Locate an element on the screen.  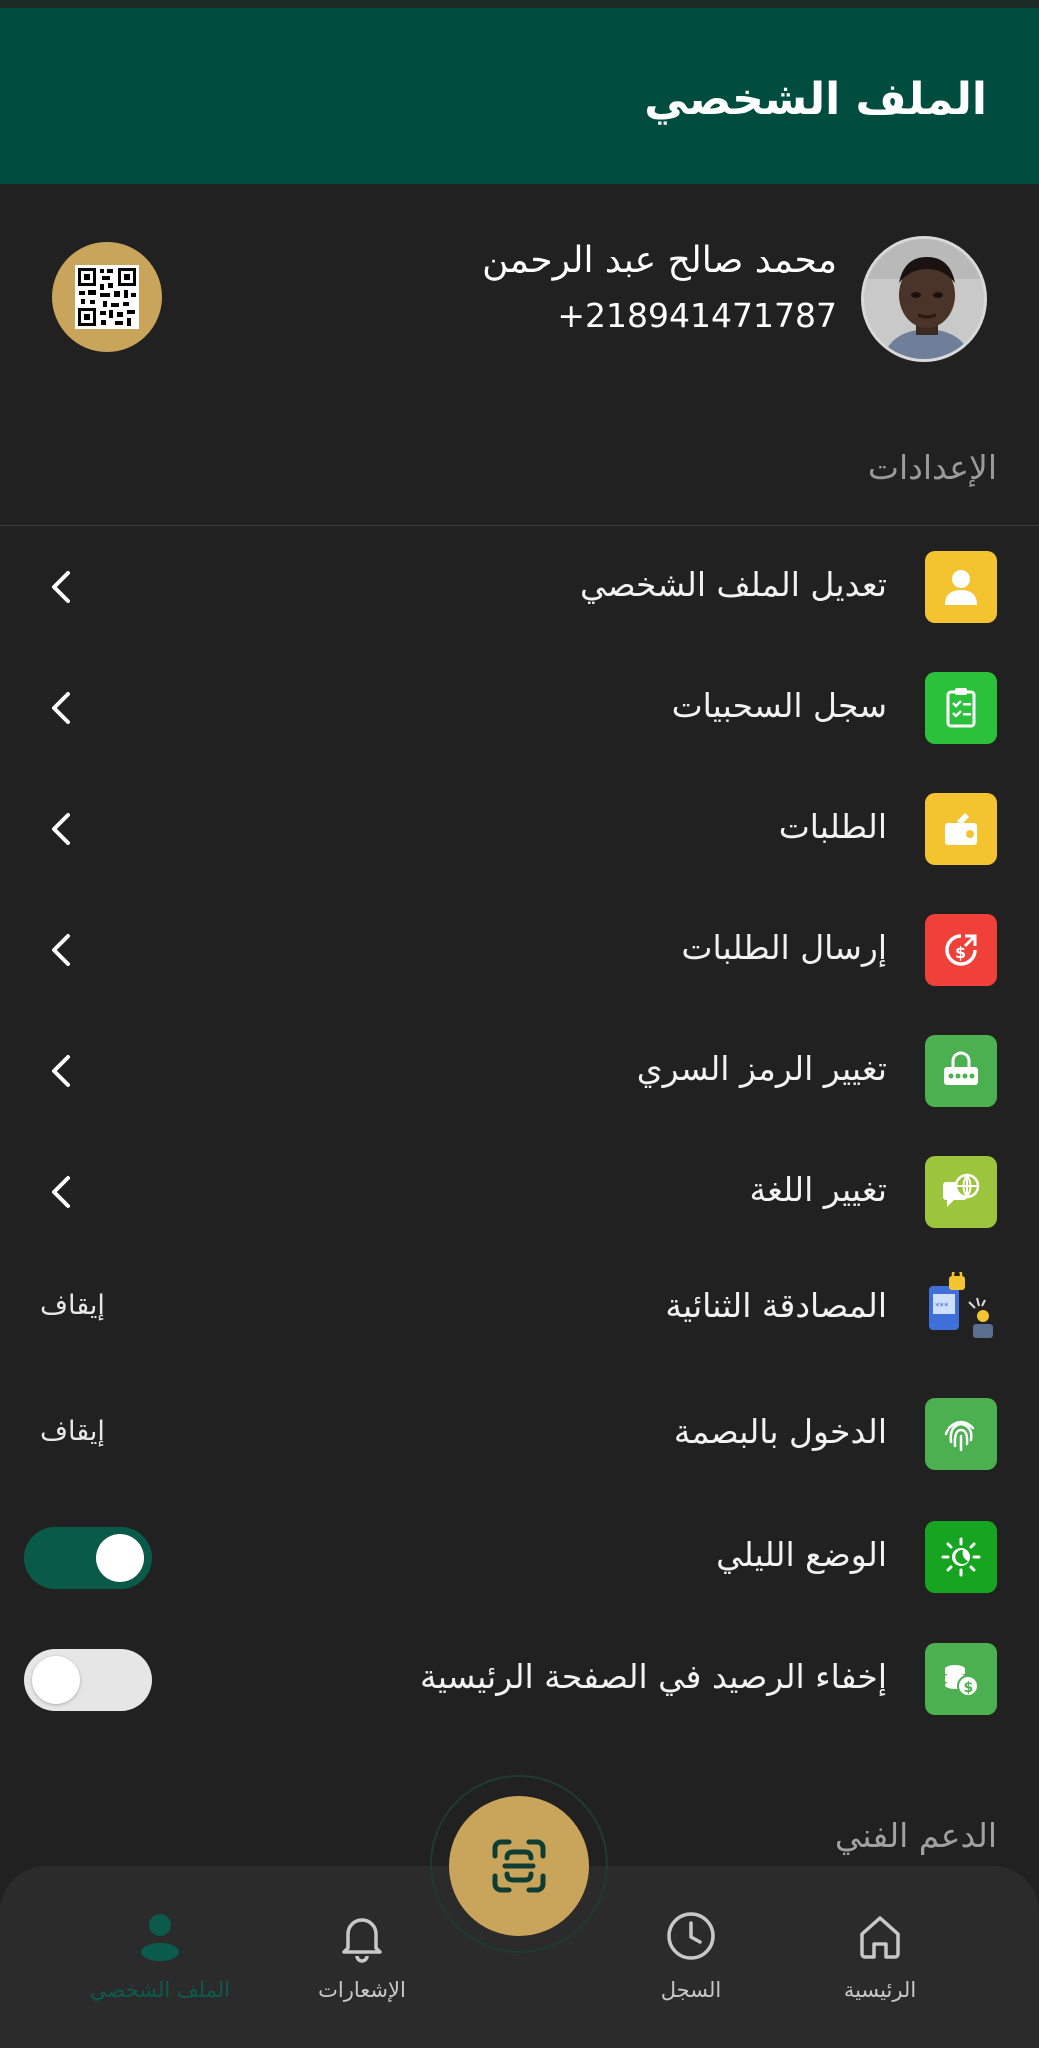
clock-icon is located at coordinates (691, 1936).